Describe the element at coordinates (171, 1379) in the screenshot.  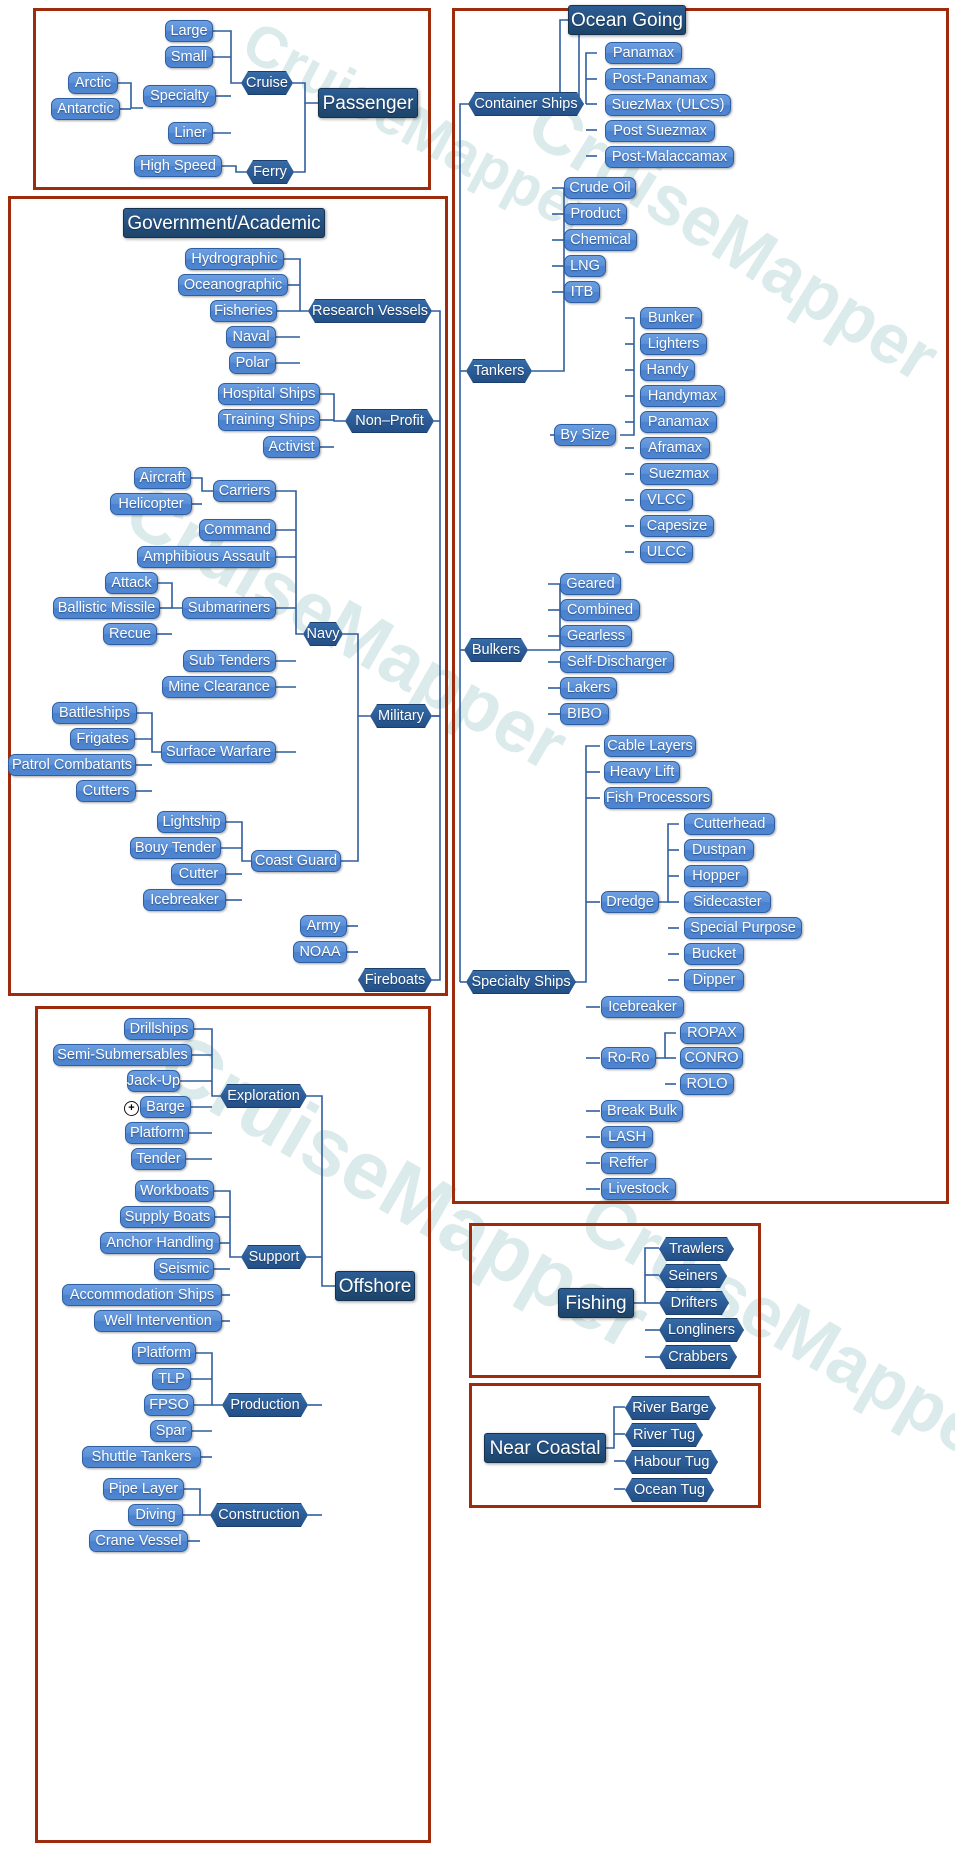
I see `node-tlp: TLP` at that location.